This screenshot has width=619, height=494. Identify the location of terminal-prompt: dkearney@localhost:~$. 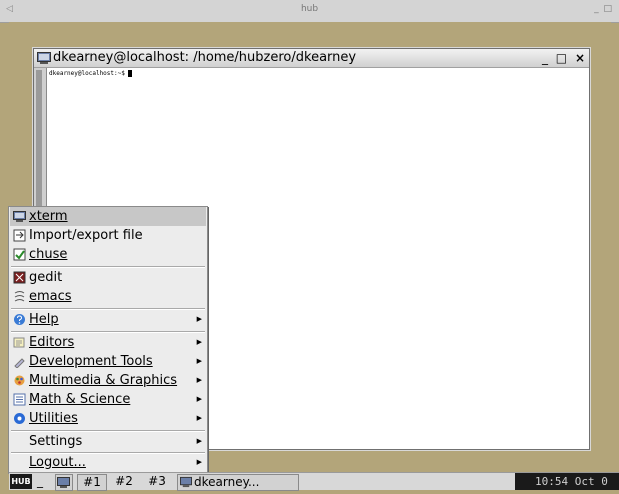
(89, 73).